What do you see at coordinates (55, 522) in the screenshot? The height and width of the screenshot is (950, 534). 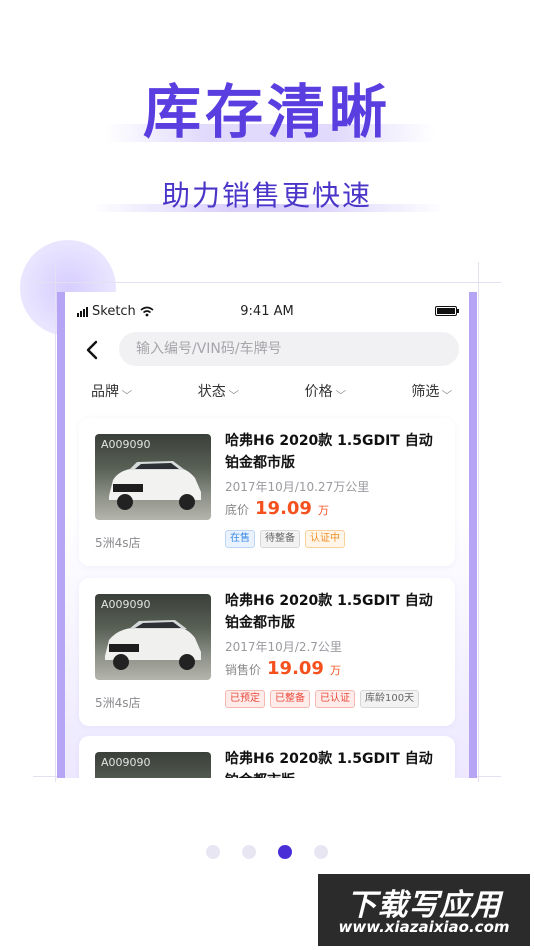 I see `frame-line-left` at bounding box center [55, 522].